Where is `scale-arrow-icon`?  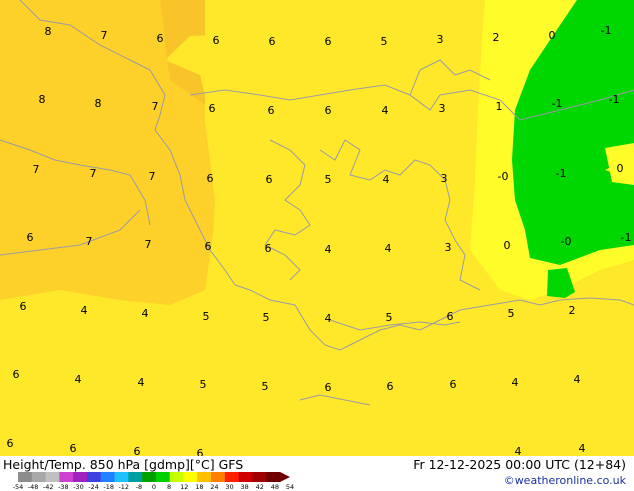
scale-arrow-icon is located at coordinates (285, 477).